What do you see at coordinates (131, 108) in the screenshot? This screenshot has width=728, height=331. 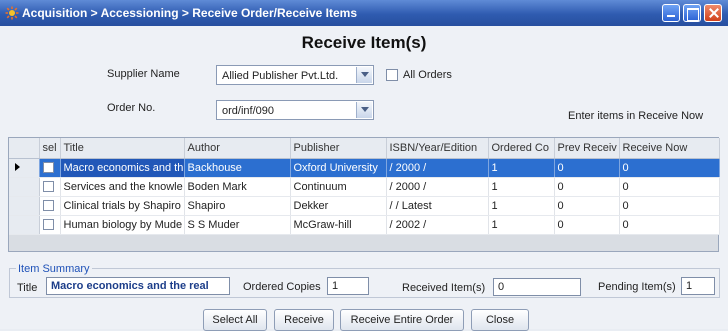 I see `order-no-label: Order No.` at bounding box center [131, 108].